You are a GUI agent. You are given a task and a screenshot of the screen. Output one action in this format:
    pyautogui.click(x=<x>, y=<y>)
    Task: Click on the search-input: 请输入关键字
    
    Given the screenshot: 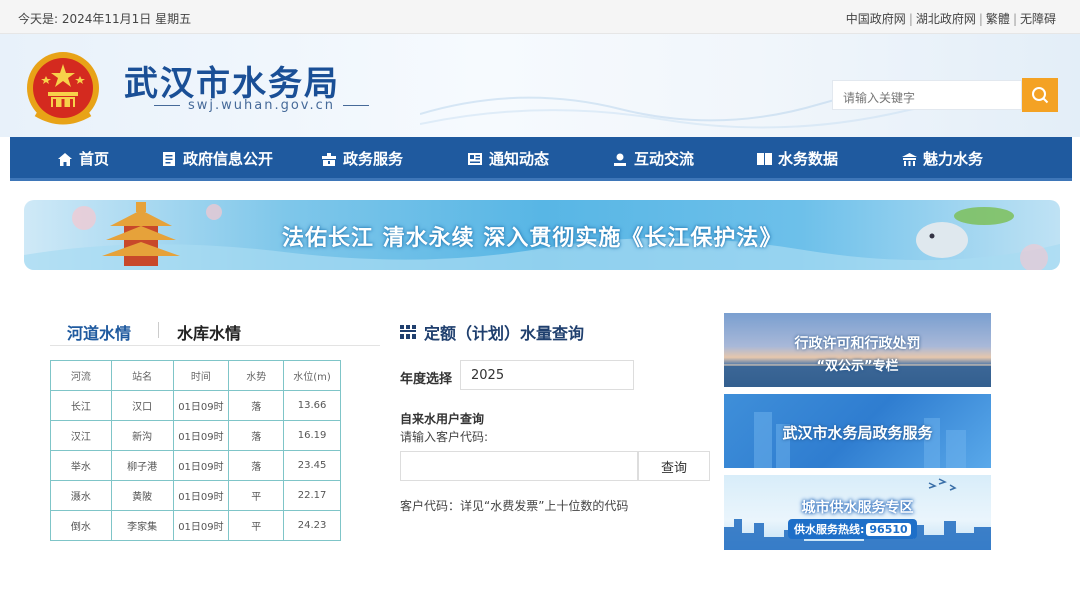 What is the action you would take?
    pyautogui.click(x=927, y=95)
    